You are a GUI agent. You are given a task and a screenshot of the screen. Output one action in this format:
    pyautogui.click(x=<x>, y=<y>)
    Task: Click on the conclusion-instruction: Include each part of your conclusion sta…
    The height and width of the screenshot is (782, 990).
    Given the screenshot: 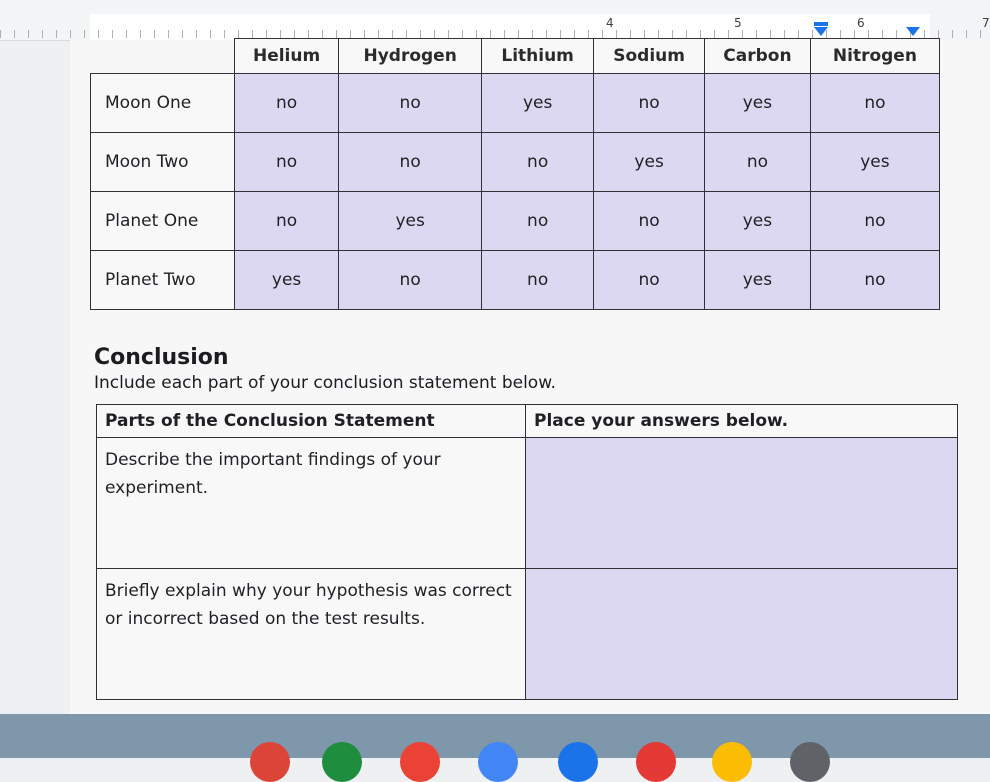 What is the action you would take?
    pyautogui.click(x=325, y=383)
    